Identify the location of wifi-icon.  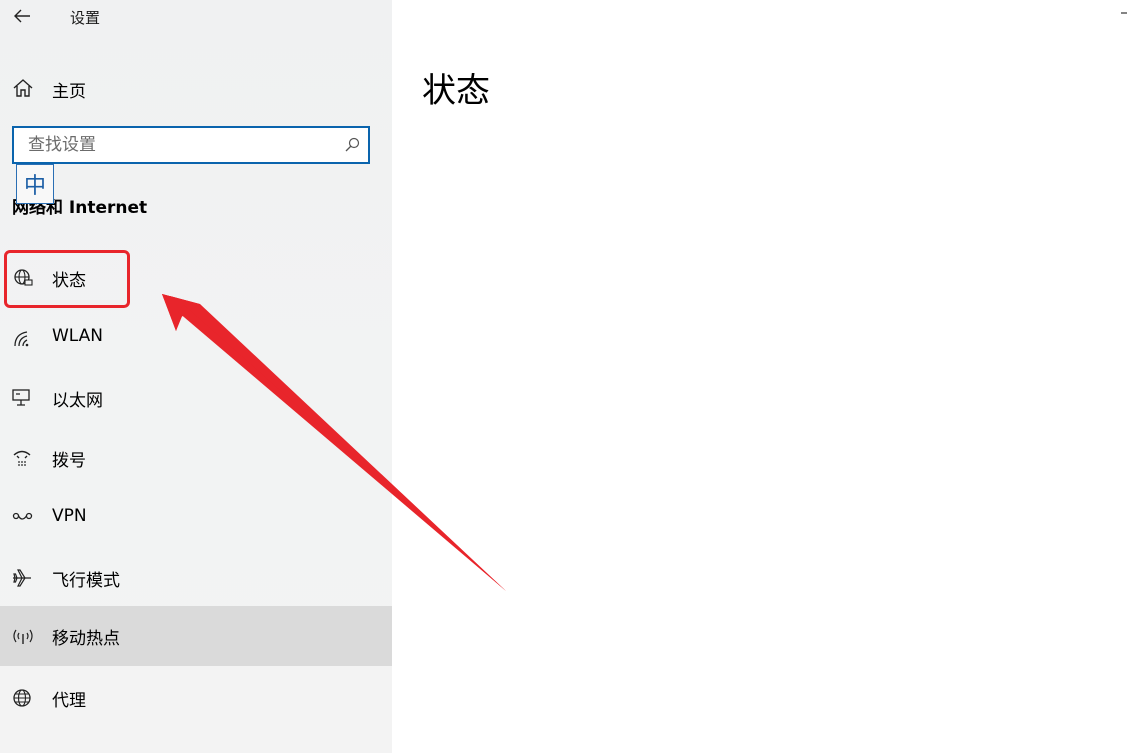
(21, 339).